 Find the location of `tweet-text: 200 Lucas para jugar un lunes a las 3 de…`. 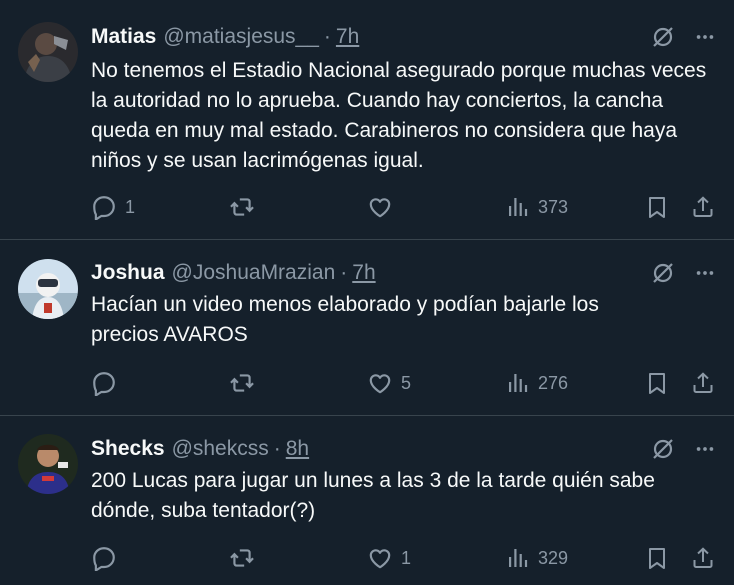

tweet-text: 200 Lucas para jugar un lunes a las 3 de… is located at coordinates (373, 495).